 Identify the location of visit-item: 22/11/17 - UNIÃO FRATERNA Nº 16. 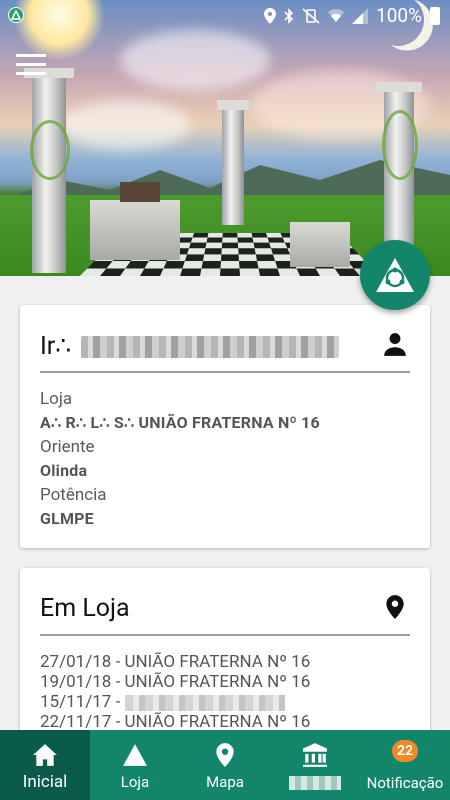
(230, 722).